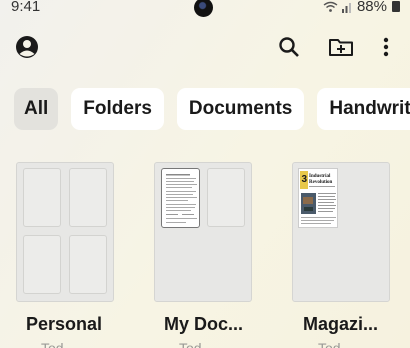  What do you see at coordinates (321, 182) in the screenshot?
I see `svg-text: Revolution` at bounding box center [321, 182].